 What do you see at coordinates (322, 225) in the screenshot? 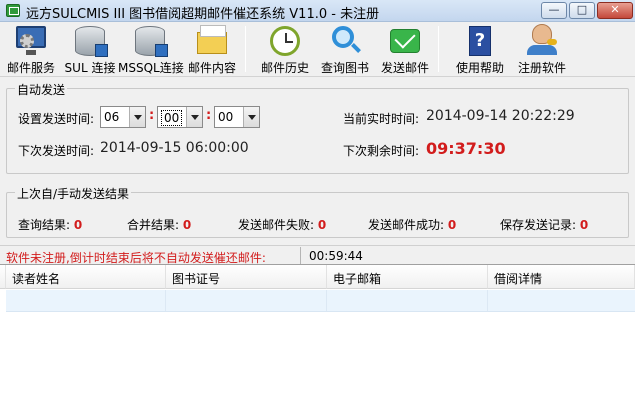
I see `send-fail-count: 0` at bounding box center [322, 225].